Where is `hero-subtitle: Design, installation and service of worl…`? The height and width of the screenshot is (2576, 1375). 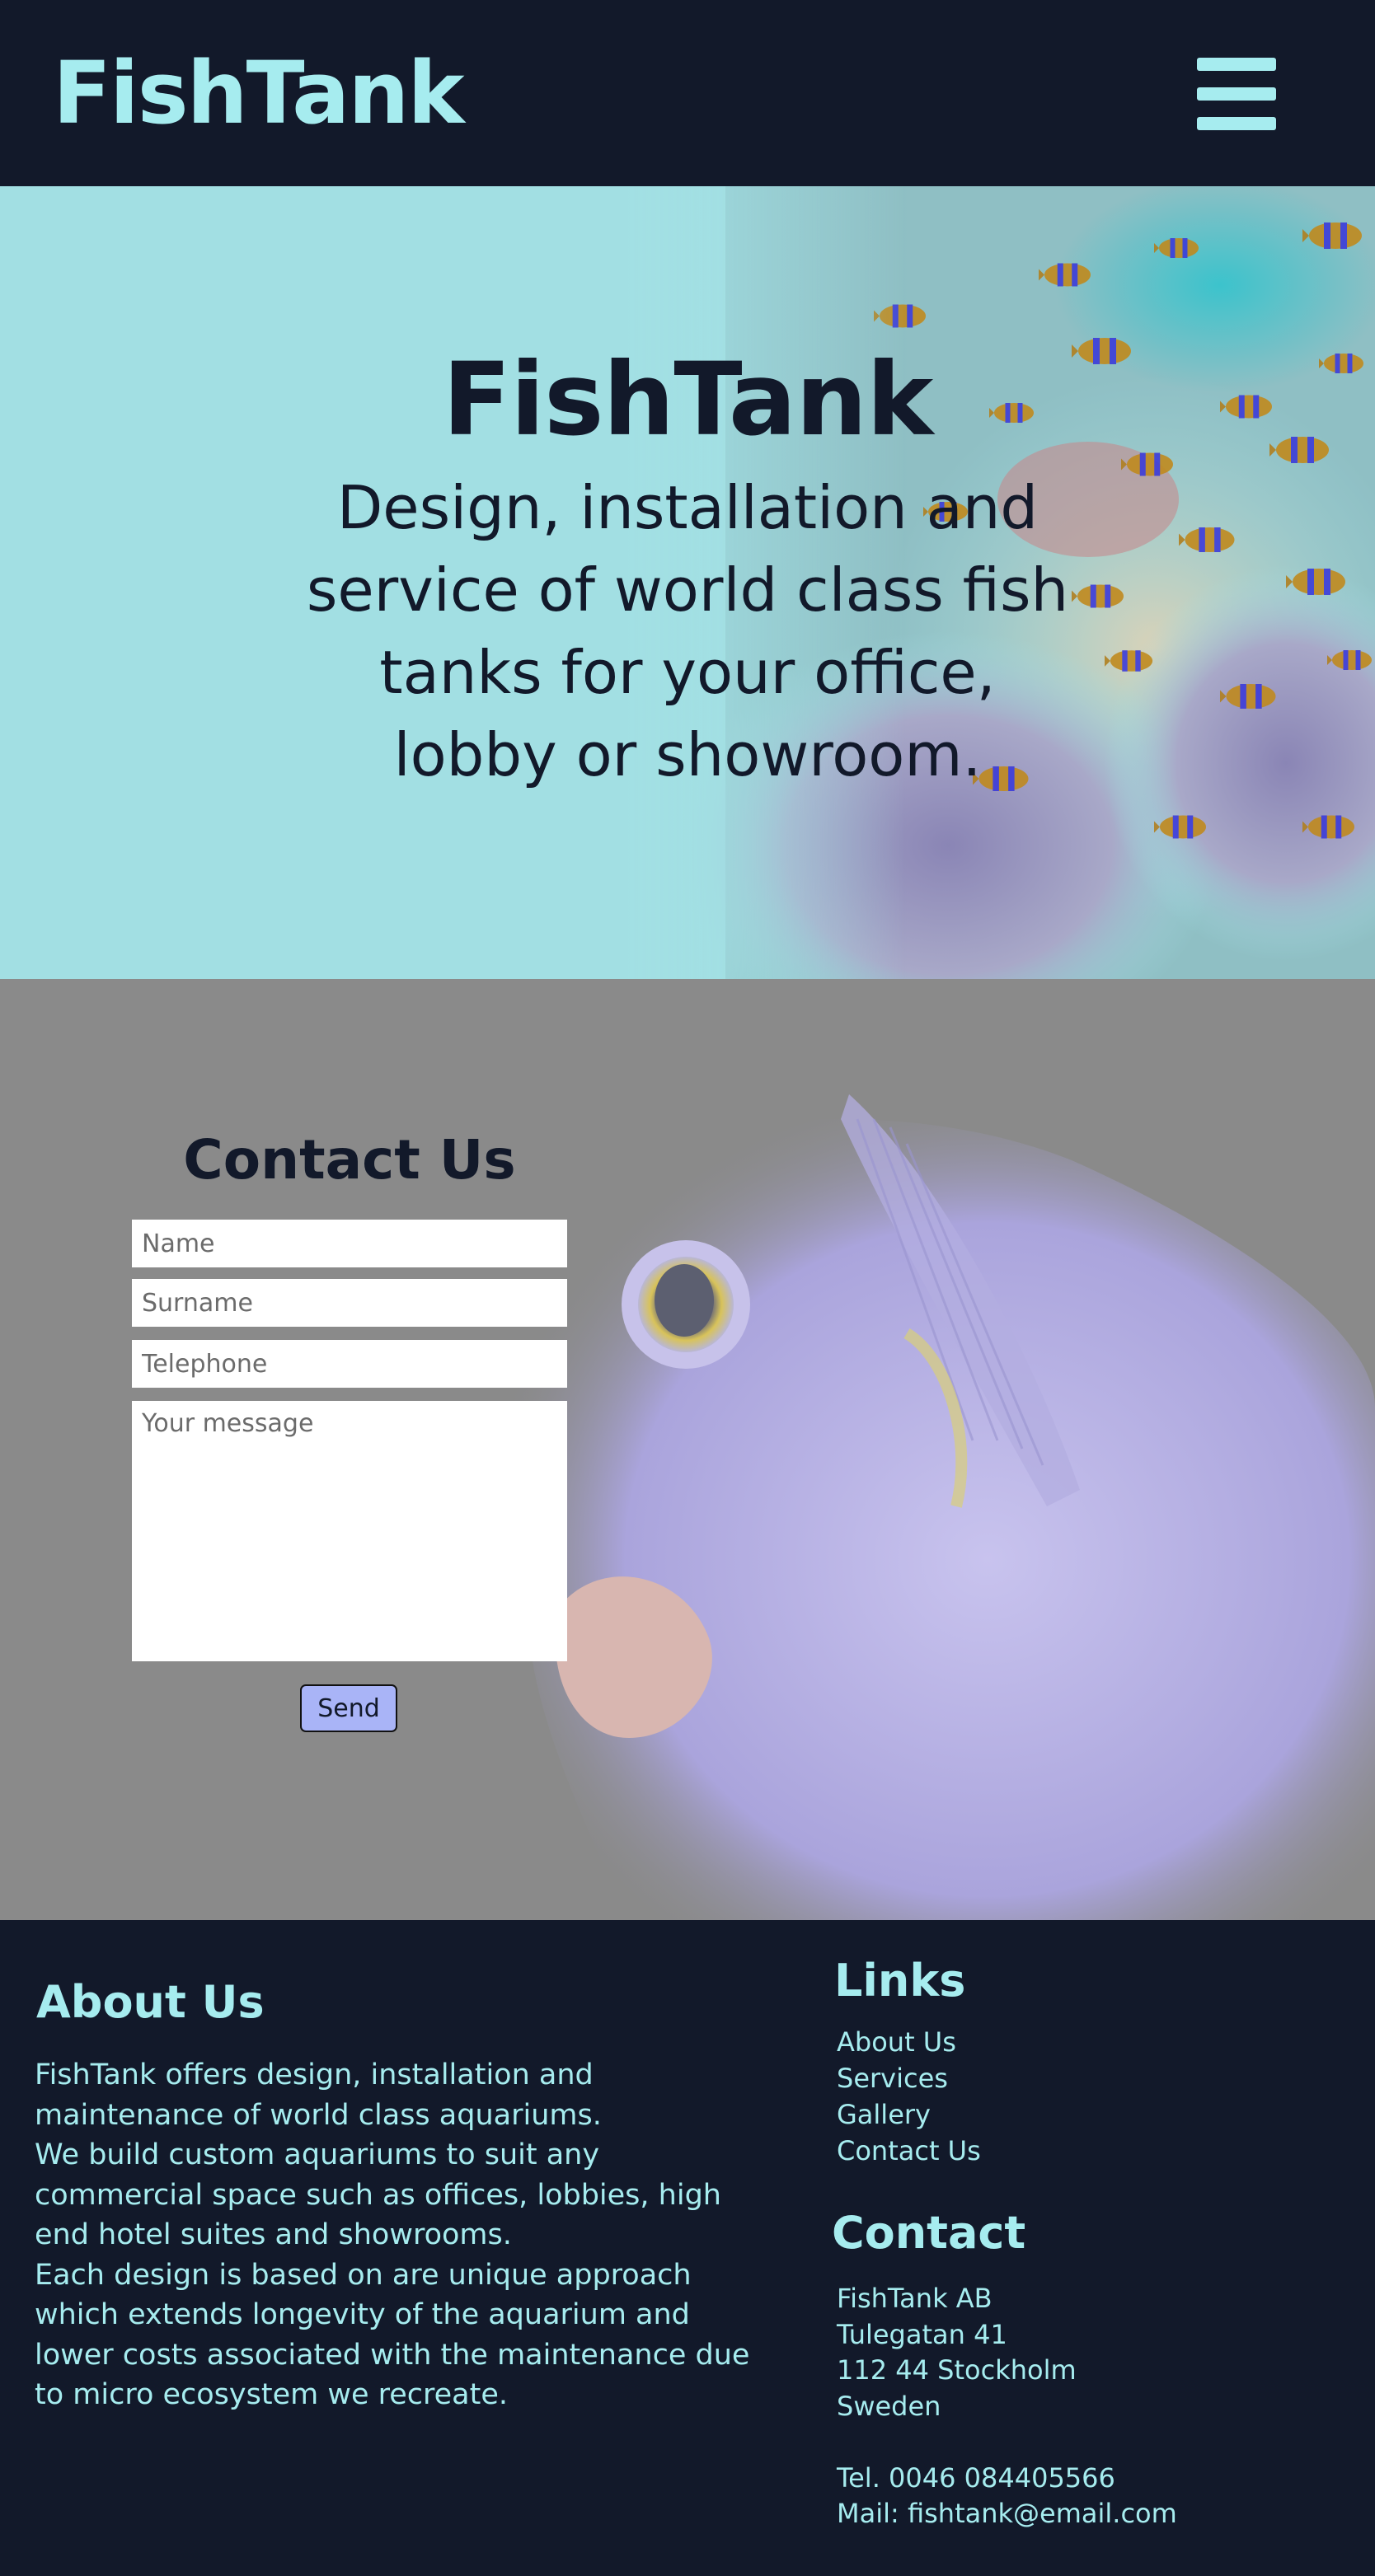
hero-subtitle: Design, installation and service of worl… is located at coordinates (687, 631).